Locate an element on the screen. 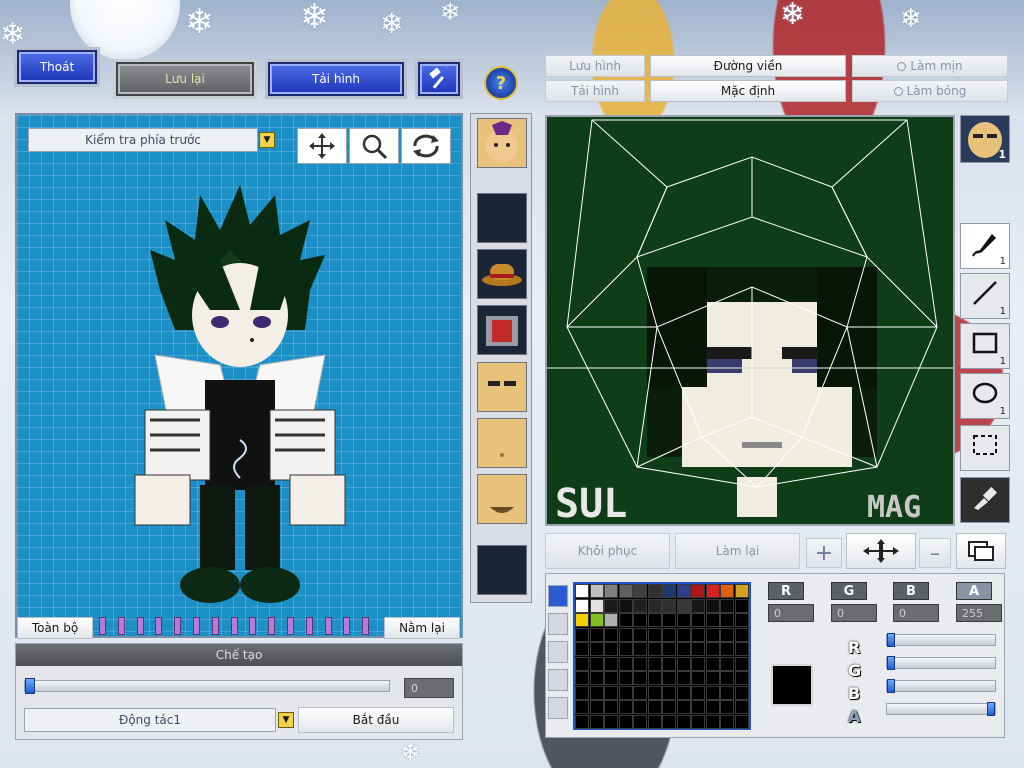  save-image-button: Lưu hình is located at coordinates (595, 66).